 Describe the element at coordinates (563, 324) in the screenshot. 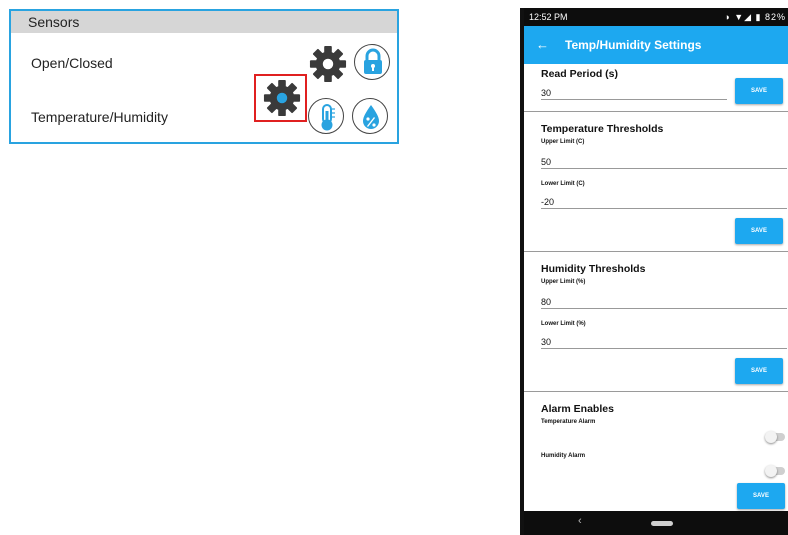

I see `humidity-lower-label: Lower Limit (%)` at that location.